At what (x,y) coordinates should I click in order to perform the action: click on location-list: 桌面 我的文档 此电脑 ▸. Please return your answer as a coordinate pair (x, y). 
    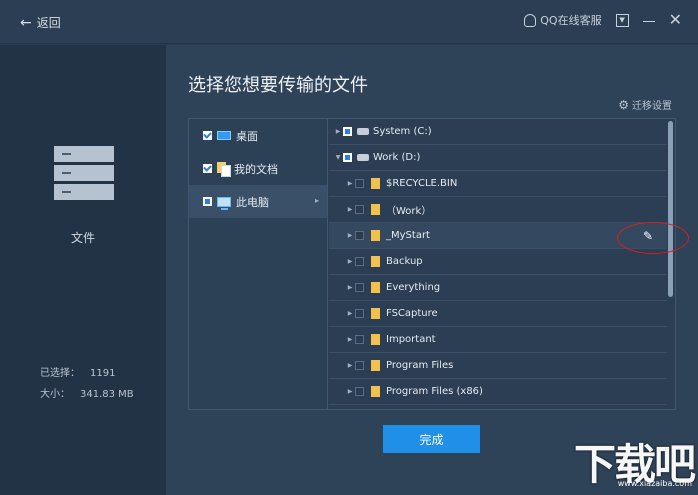
    Looking at the image, I should click on (258, 264).